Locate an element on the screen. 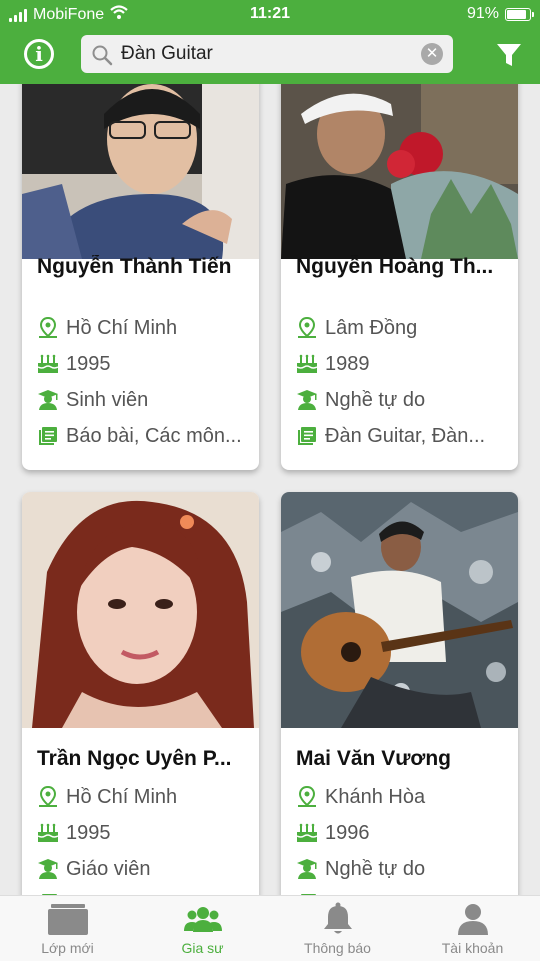 Image resolution: width=540 pixels, height=961 pixels. tab-tutors: Gia sư is located at coordinates (202, 928).